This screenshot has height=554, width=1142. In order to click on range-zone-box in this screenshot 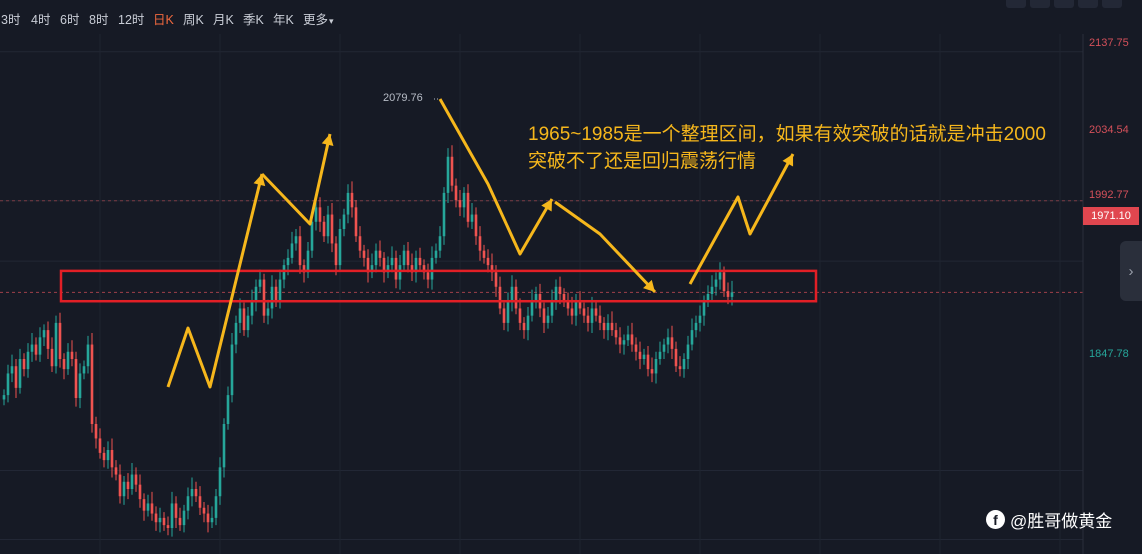, I will do `click(438, 286)`.